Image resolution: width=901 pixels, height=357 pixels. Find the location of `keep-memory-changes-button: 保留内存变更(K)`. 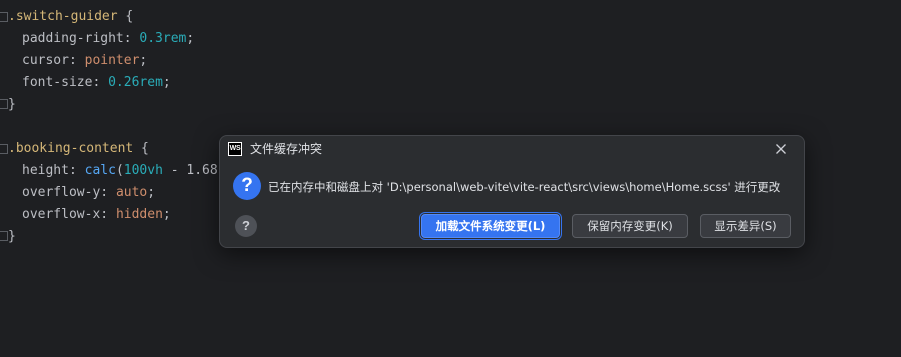

keep-memory-changes-button: 保留内存变更(K) is located at coordinates (630, 226).